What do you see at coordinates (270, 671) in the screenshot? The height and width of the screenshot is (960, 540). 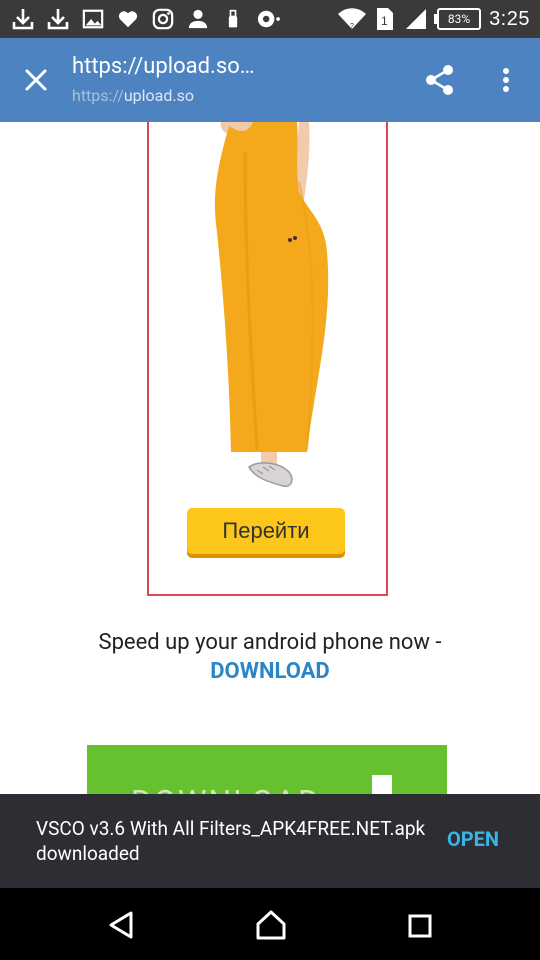 I see `download-link: DOWNLOAD` at bounding box center [270, 671].